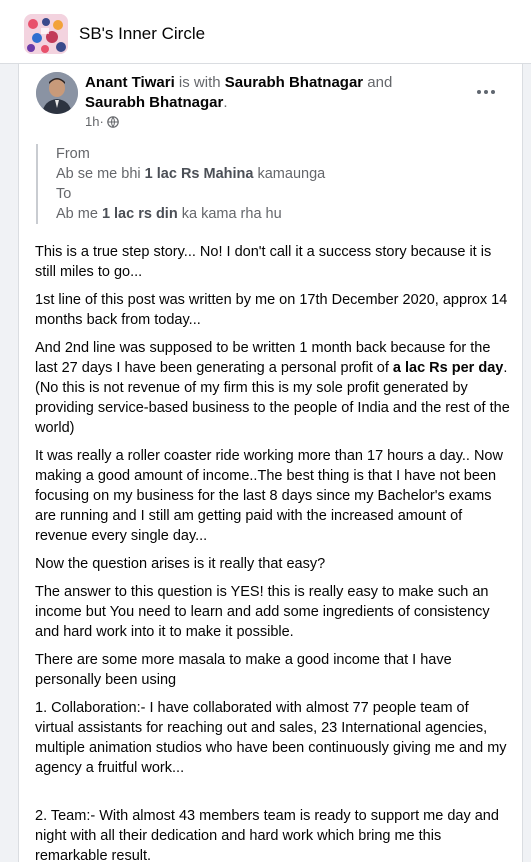 The height and width of the screenshot is (862, 531). Describe the element at coordinates (191, 174) in the screenshot. I see `quote-line-2: Ab se me bhi 1 lac Rs Mahina kamaunga` at that location.